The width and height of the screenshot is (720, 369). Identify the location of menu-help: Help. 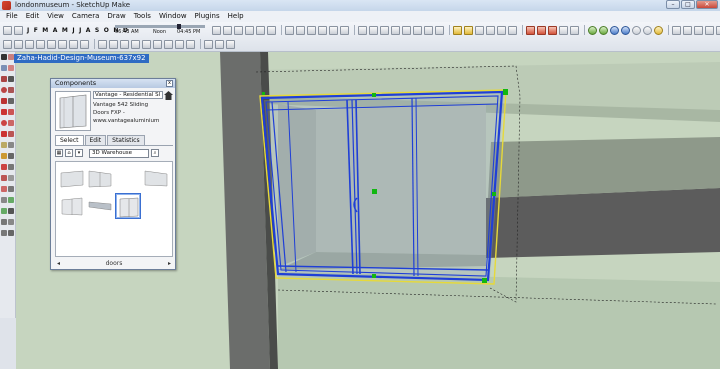
(236, 16).